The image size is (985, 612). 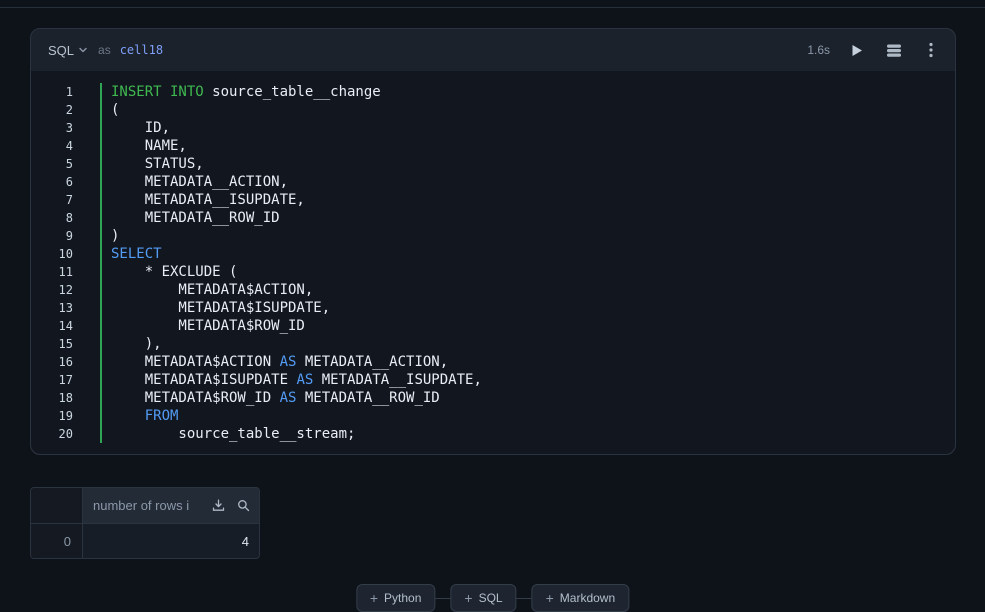 What do you see at coordinates (65, 254) in the screenshot?
I see `line-number: 10` at bounding box center [65, 254].